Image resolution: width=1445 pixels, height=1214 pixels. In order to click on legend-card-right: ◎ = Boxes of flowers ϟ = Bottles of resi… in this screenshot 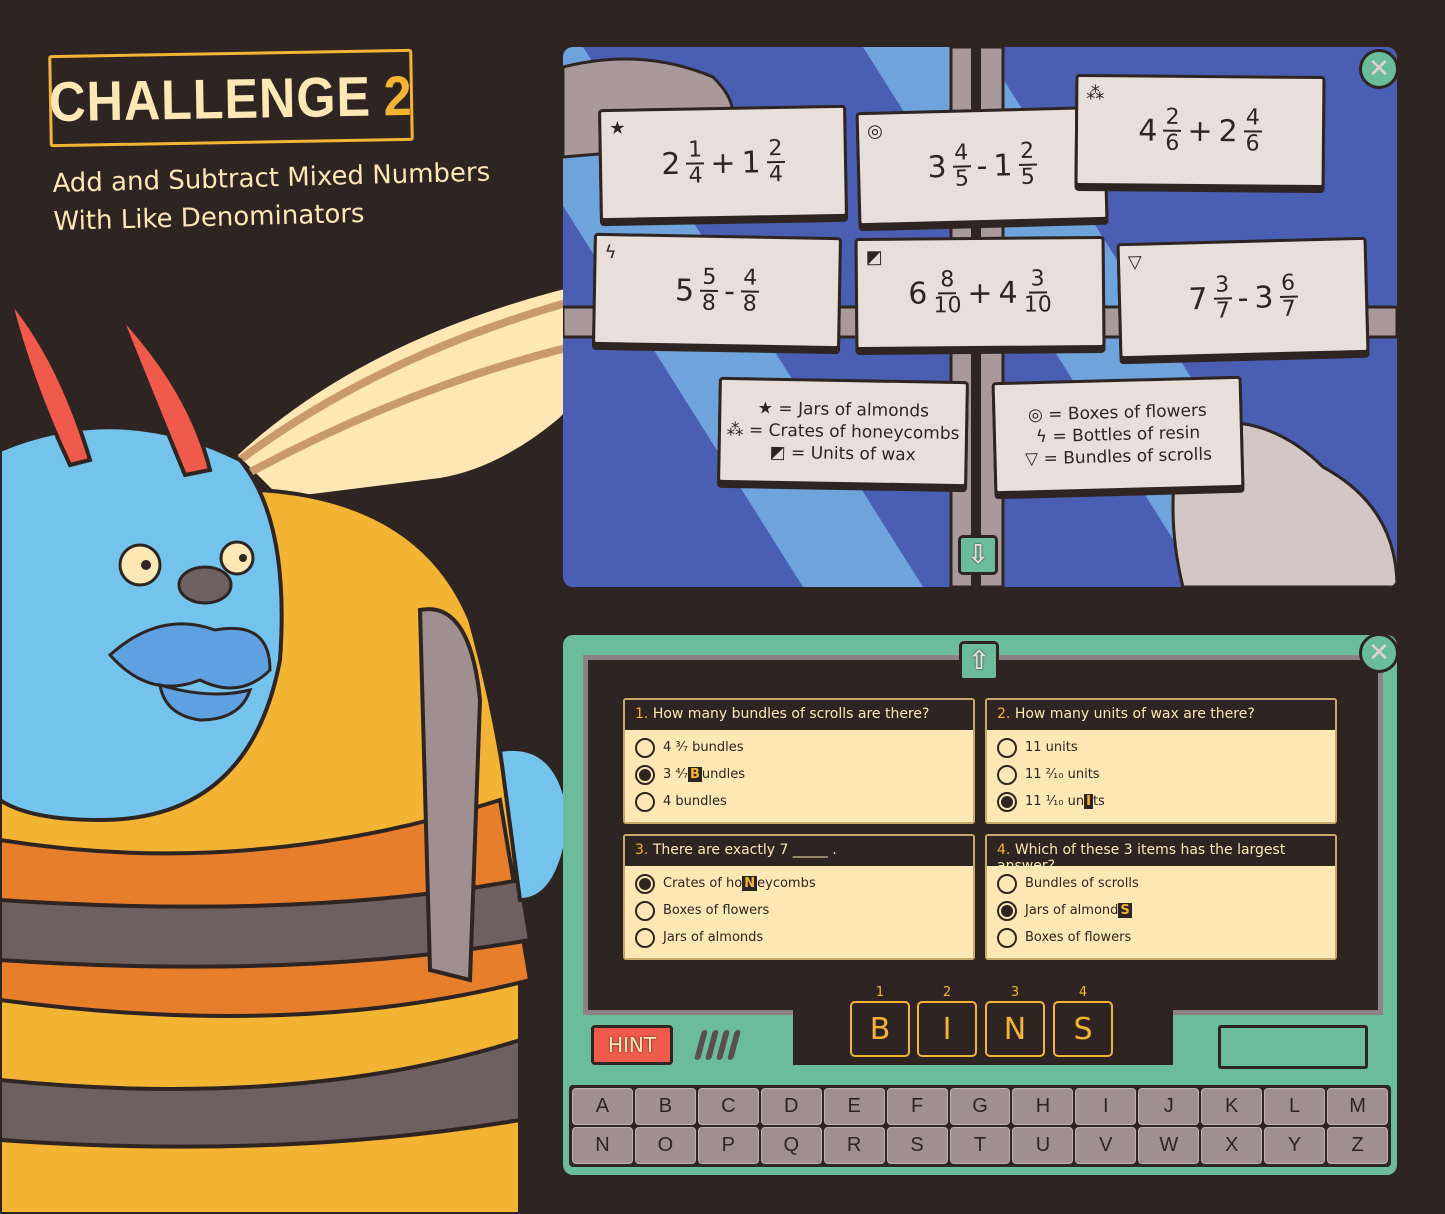, I will do `click(1118, 435)`.